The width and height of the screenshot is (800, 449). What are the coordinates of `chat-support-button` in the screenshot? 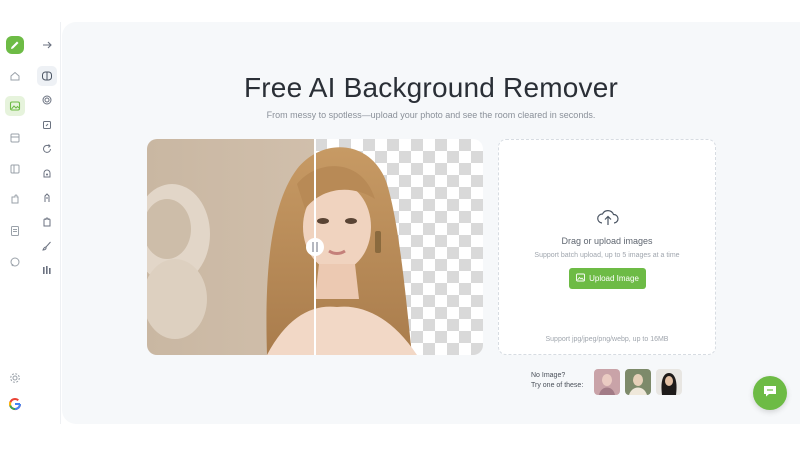 It's located at (770, 393).